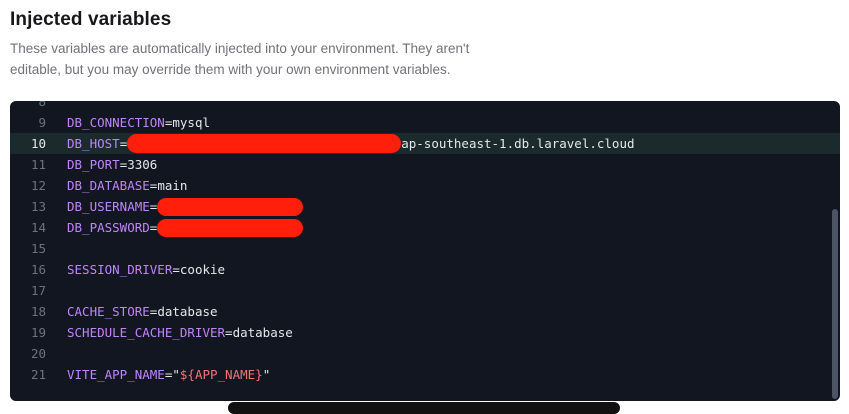  Describe the element at coordinates (120, 269) in the screenshot. I see `env-key: SESSION_DRIVER` at that location.